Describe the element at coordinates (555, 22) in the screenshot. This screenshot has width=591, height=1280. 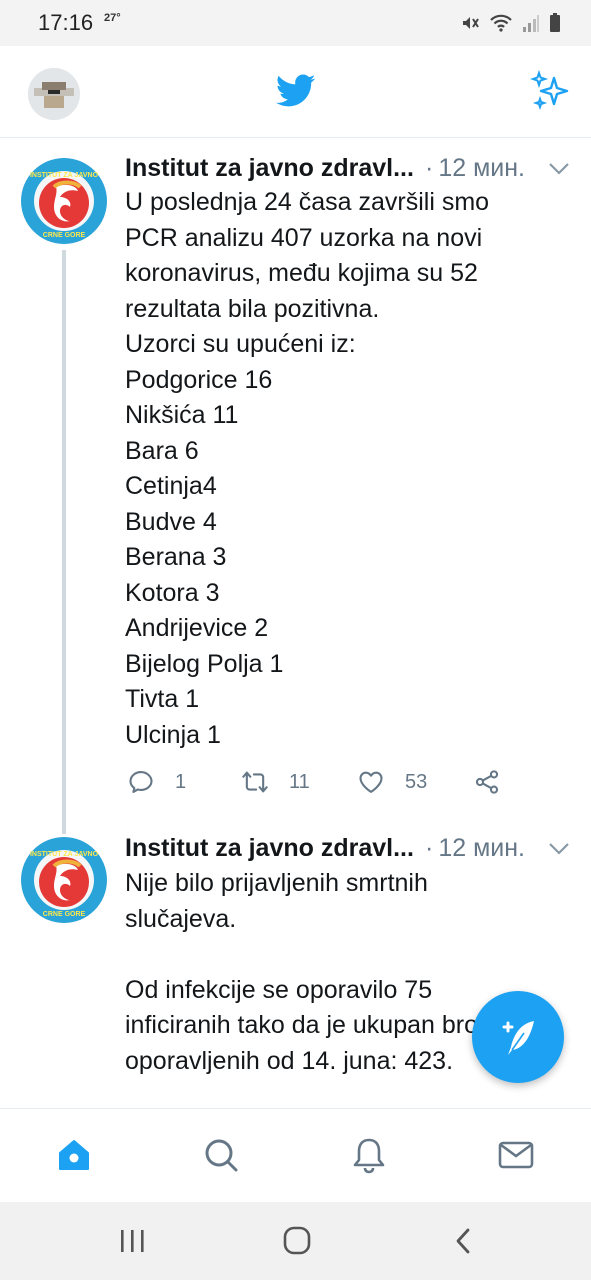
I see `battery-icon` at that location.